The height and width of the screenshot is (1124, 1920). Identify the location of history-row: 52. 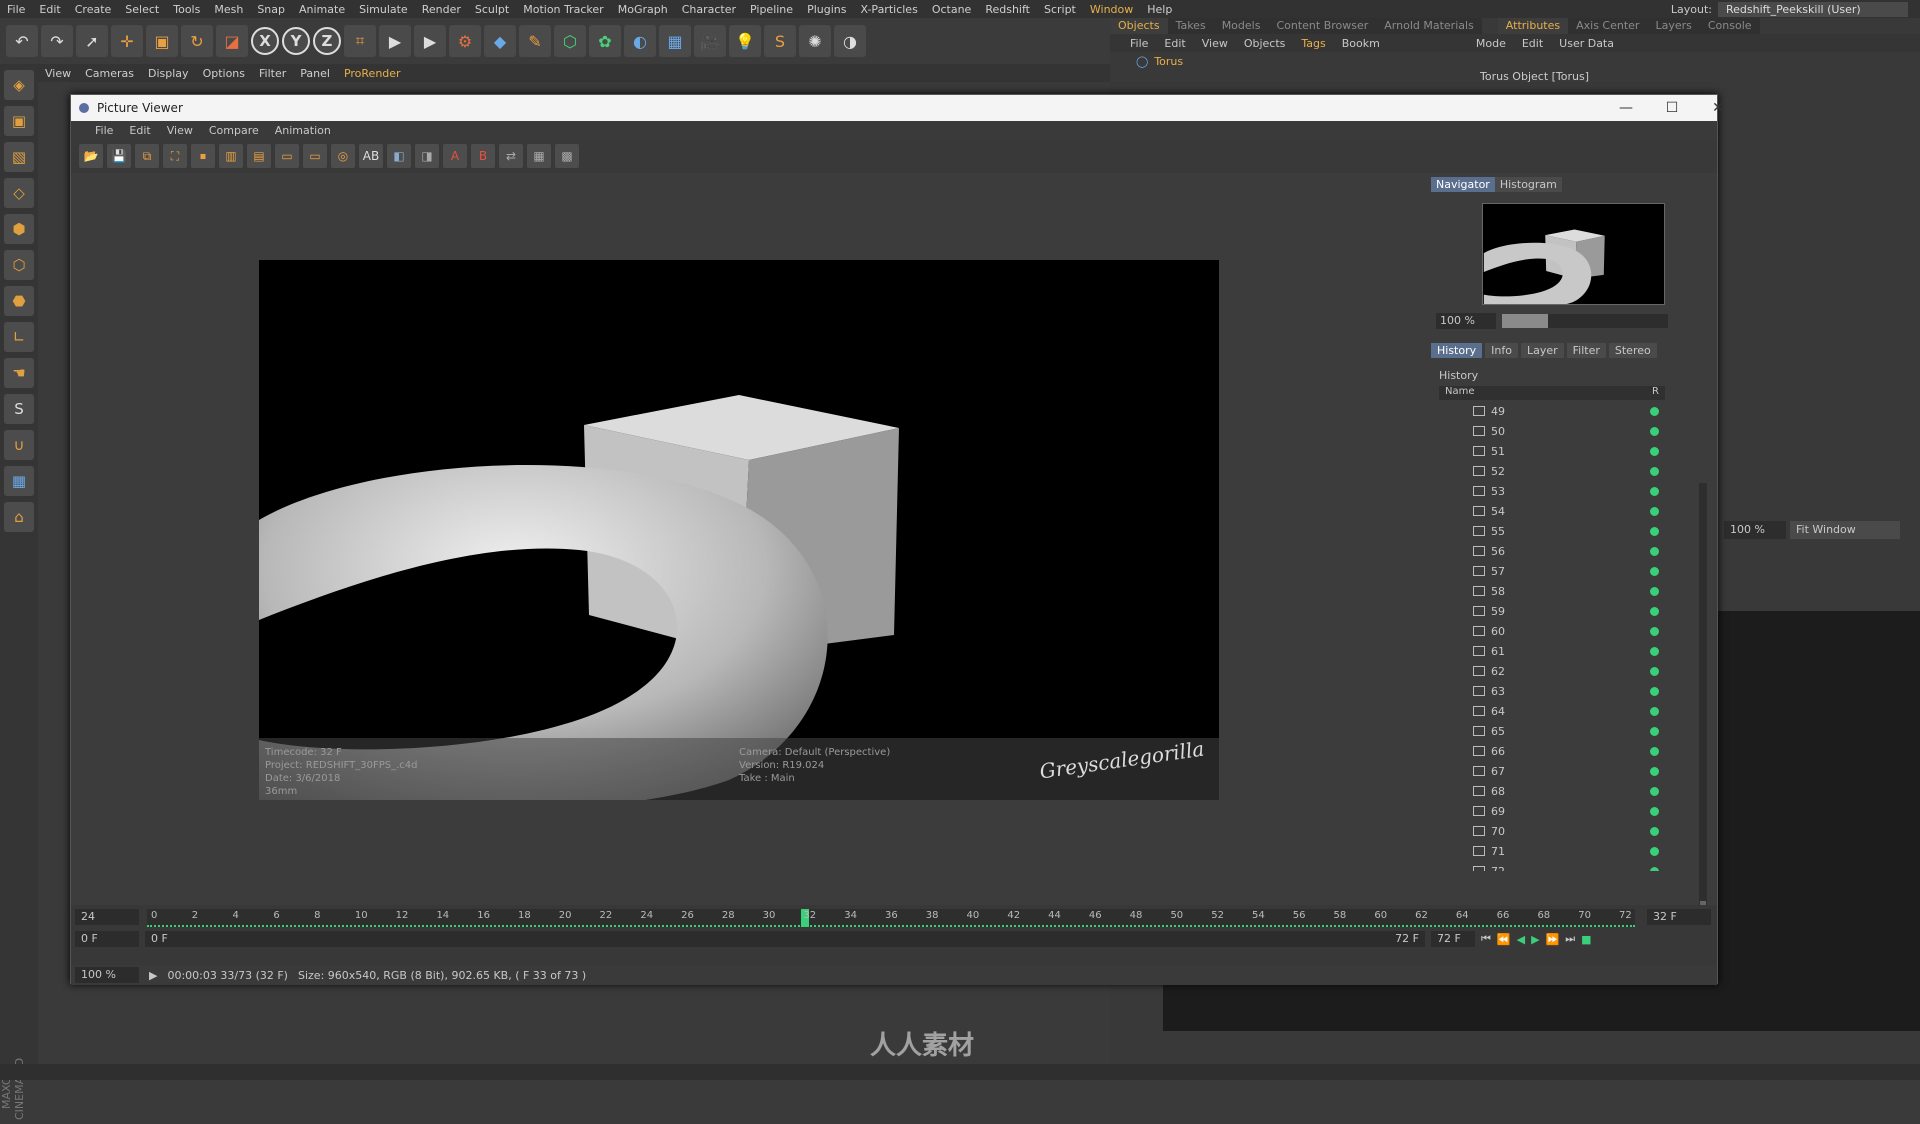
(1552, 471).